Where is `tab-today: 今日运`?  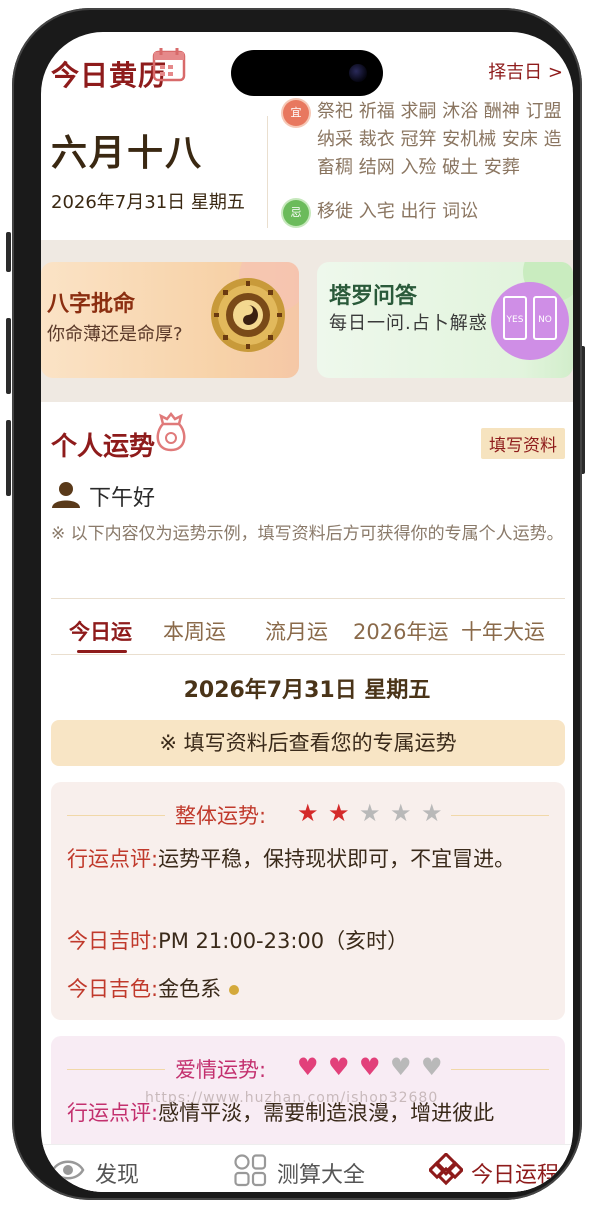 tab-today: 今日运 is located at coordinates (100, 631).